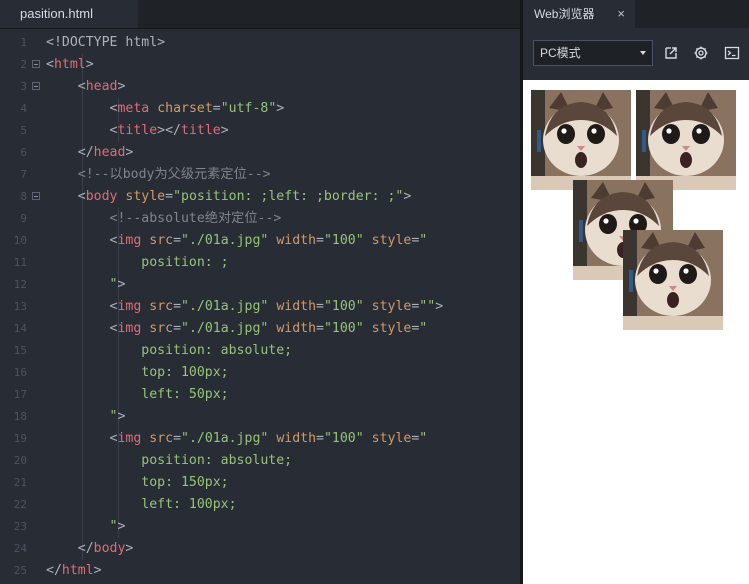 Image resolution: width=749 pixels, height=584 pixels. I want to click on browser-tab-bar: Web浏览器 ×, so click(636, 14).